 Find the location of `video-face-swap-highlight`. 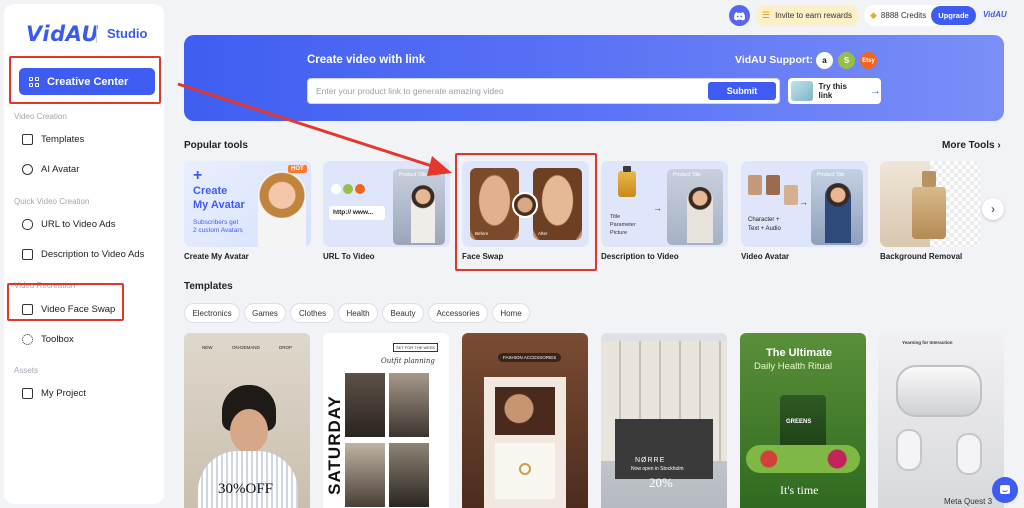

video-face-swap-highlight is located at coordinates (65, 302).